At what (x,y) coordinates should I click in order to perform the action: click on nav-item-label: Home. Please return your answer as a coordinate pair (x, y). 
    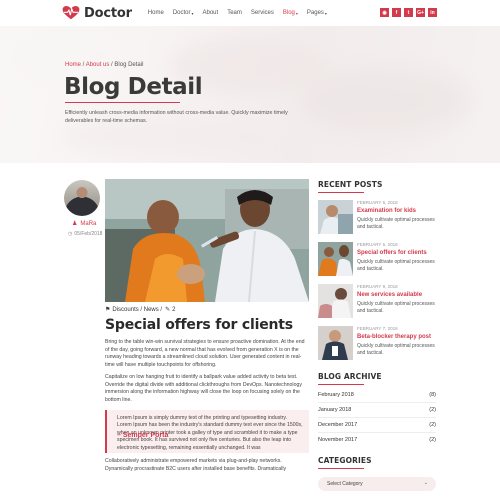
    Looking at the image, I should click on (155, 13).